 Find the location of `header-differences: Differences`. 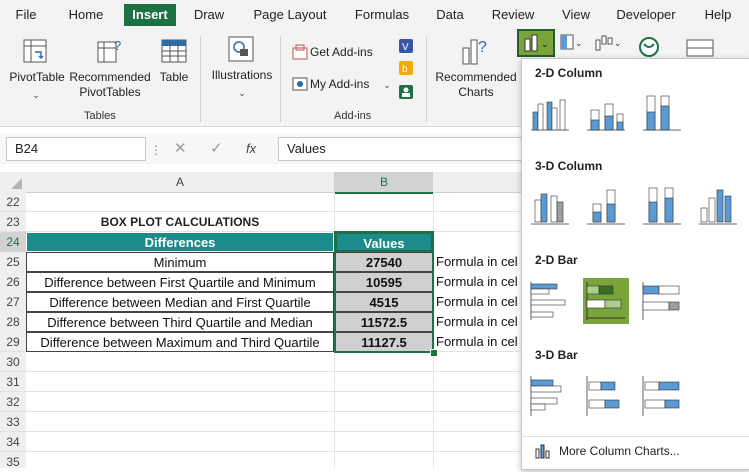

header-differences: Differences is located at coordinates (180, 242).